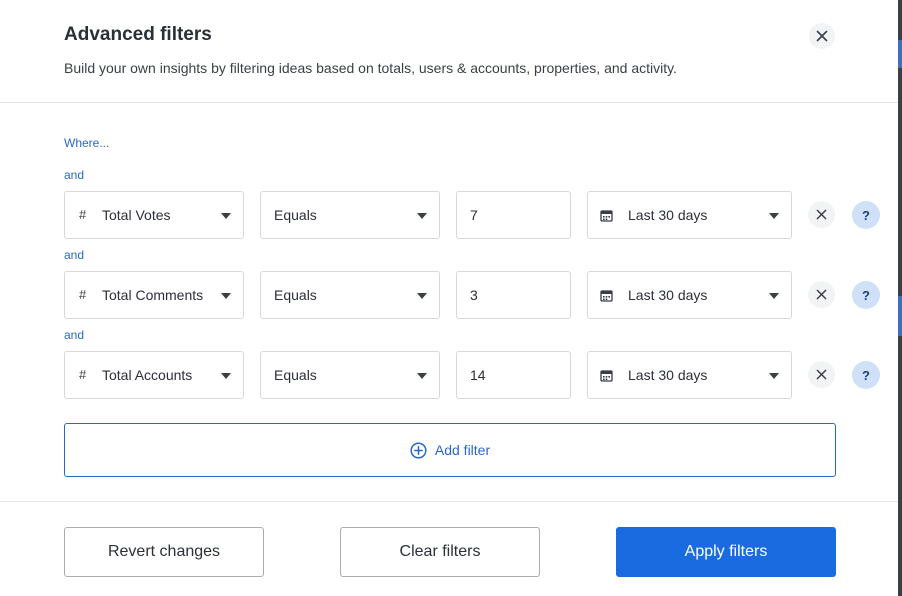  What do you see at coordinates (449, 295) in the screenshot?
I see `filter-row-2: # Total Comments Equals 3 Last 30 days ?` at bounding box center [449, 295].